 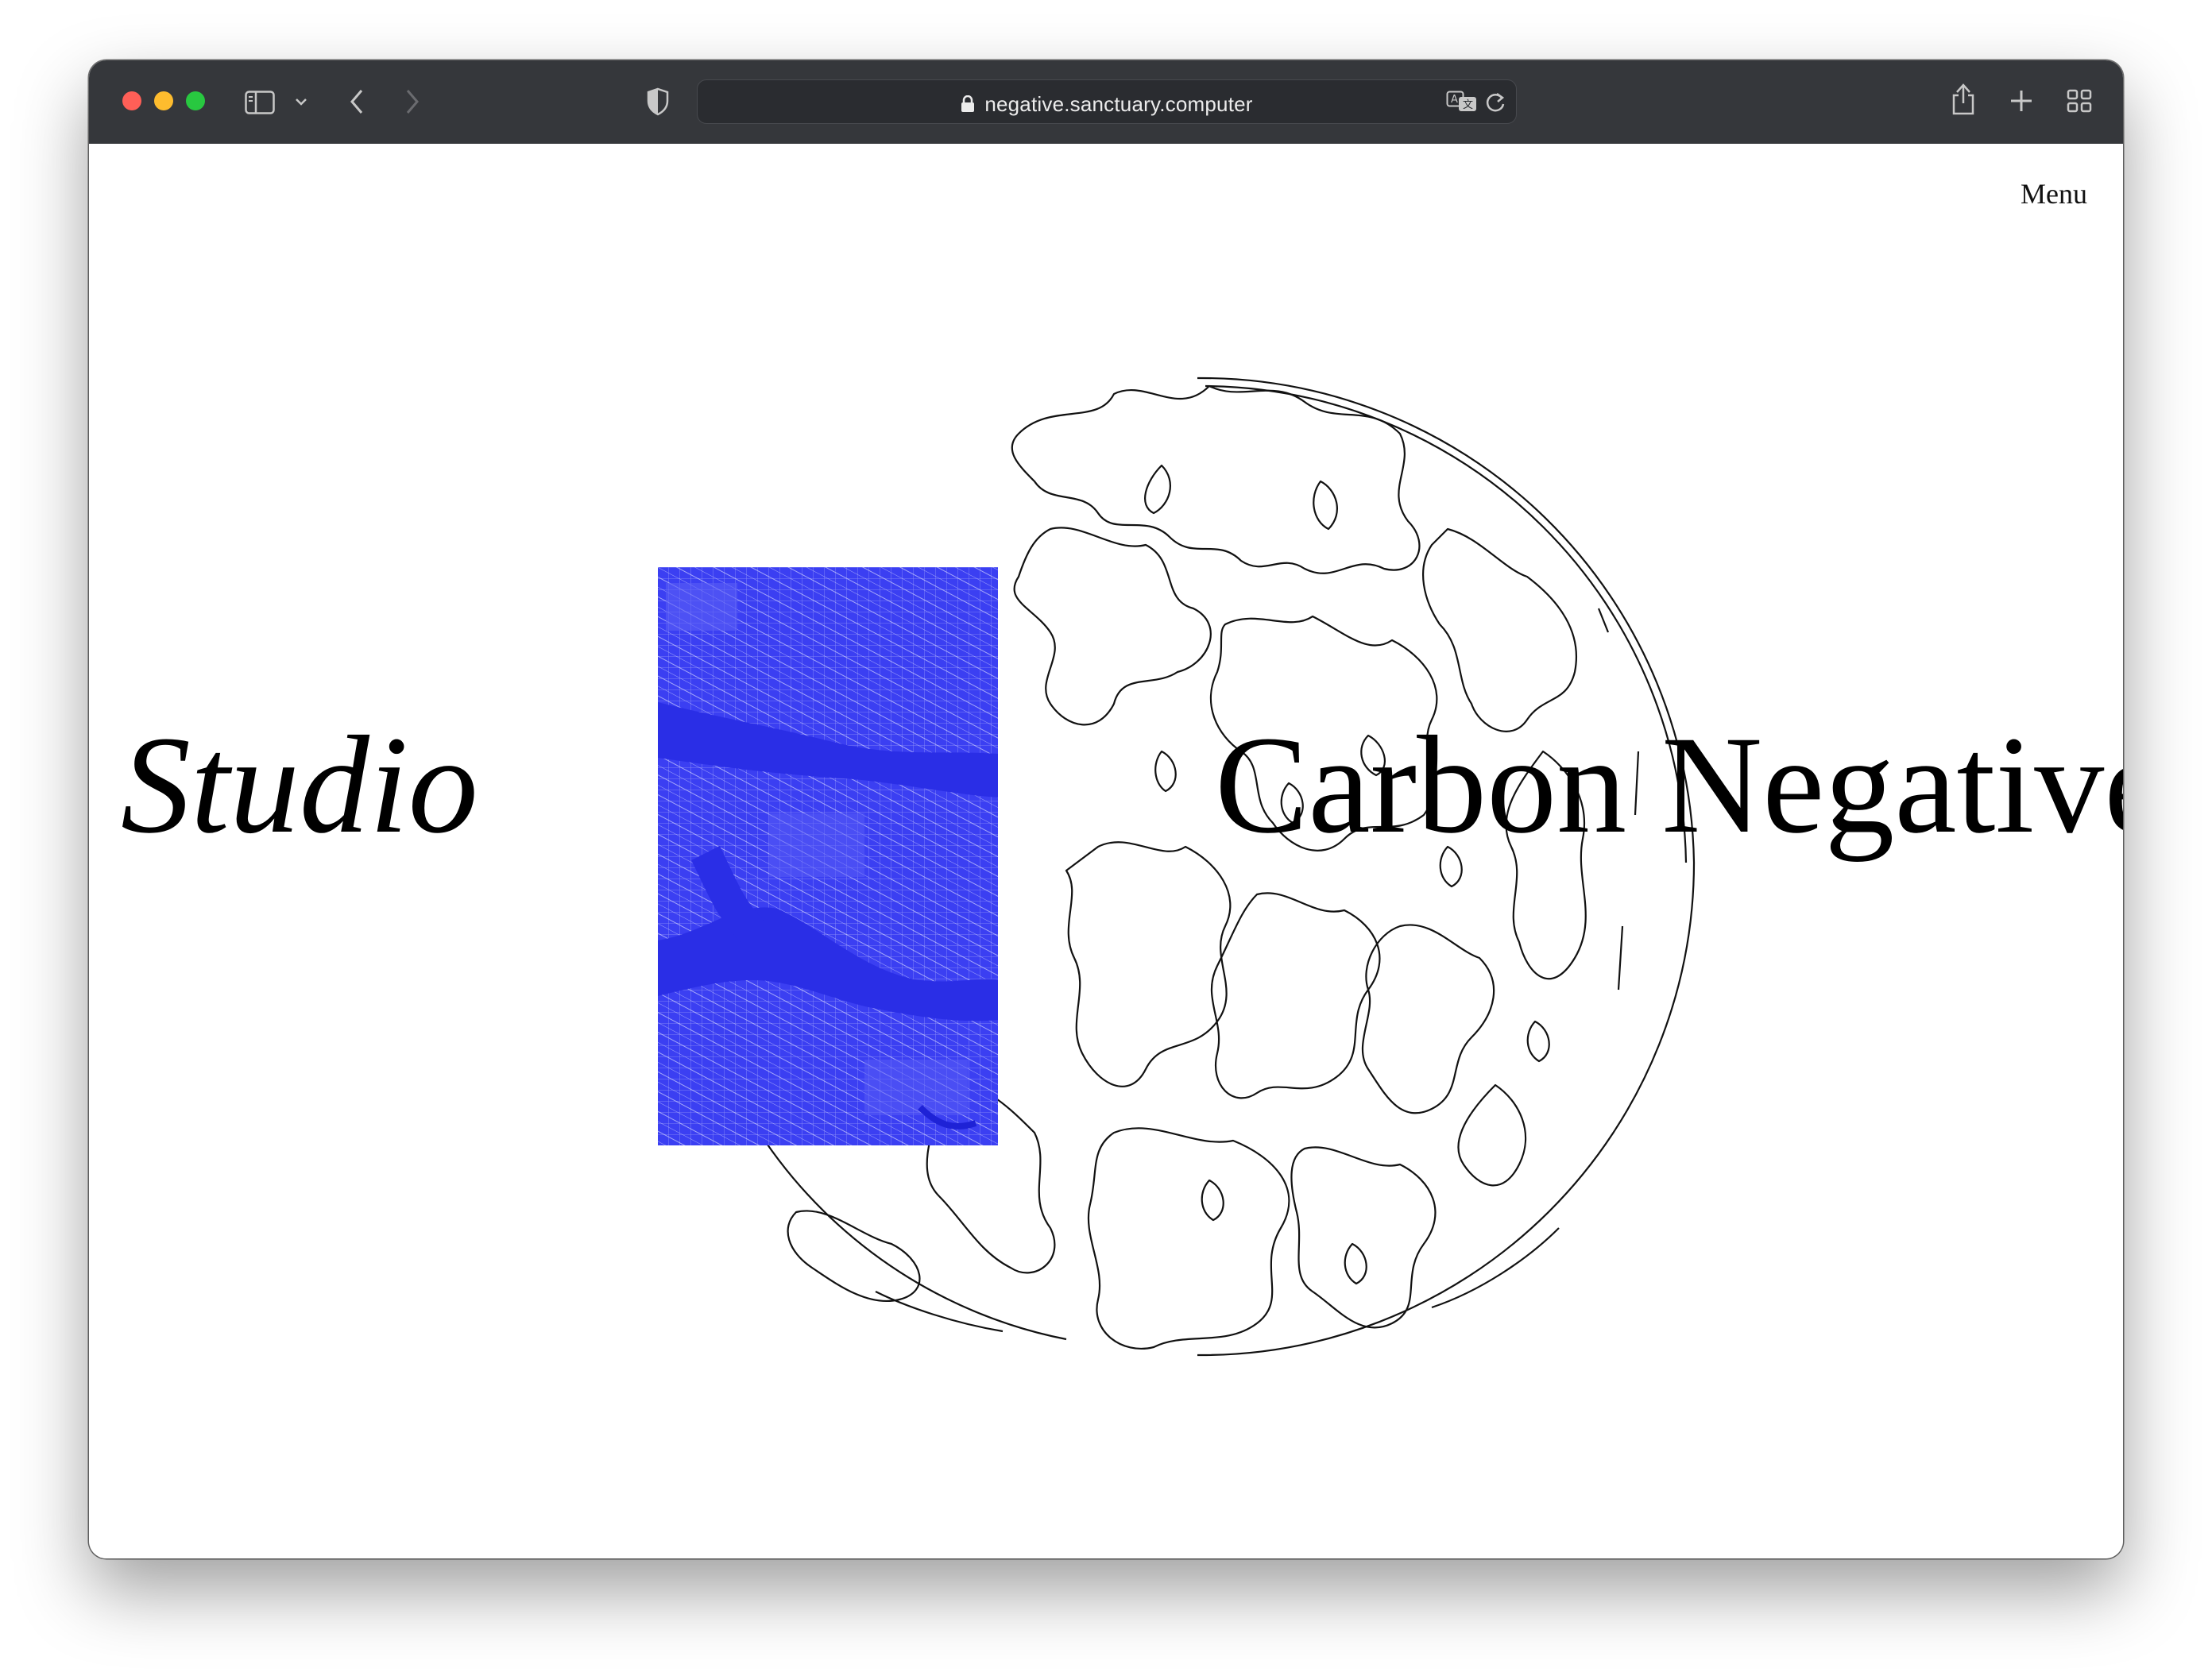 I want to click on sidebar-icon, so click(x=260, y=102).